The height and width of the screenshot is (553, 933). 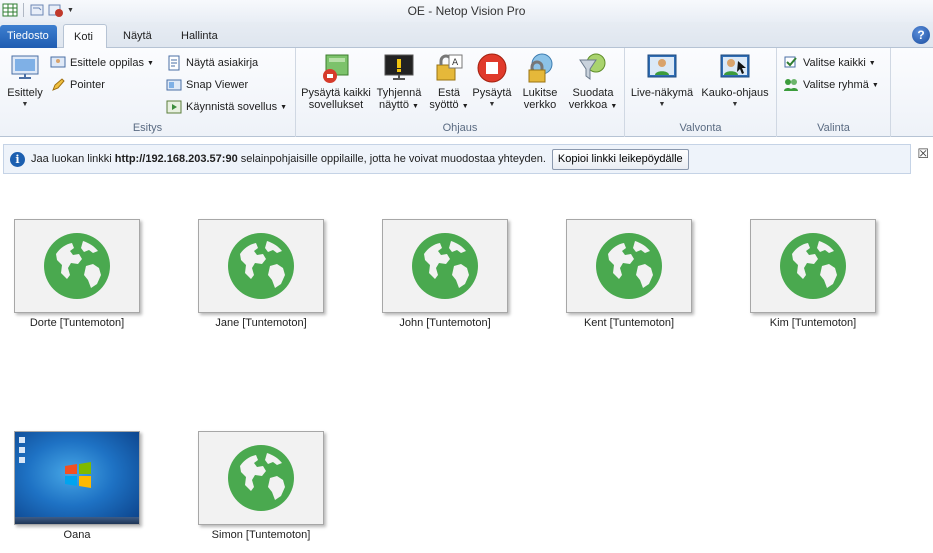 What do you see at coordinates (662, 66) in the screenshot?
I see `live-view-icon` at bounding box center [662, 66].